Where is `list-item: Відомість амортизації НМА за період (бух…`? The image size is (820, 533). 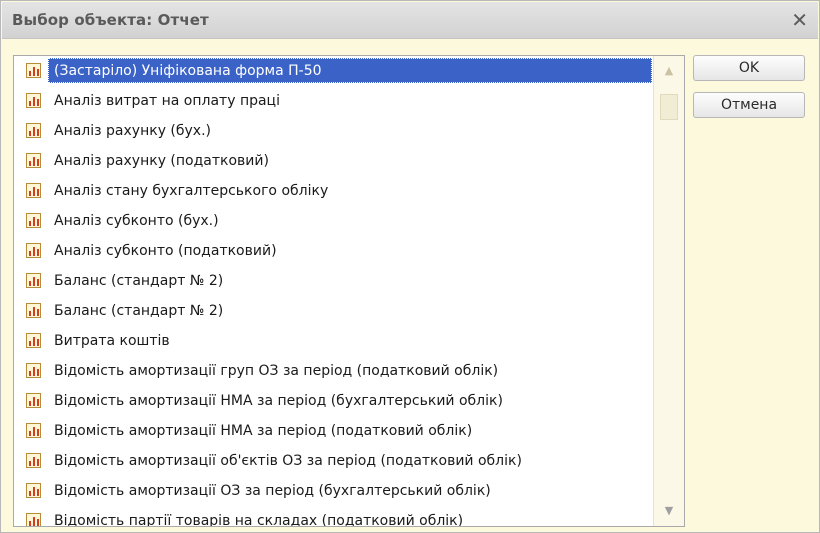
list-item: Відомість амортизації НМА за період (бух… is located at coordinates (334, 401).